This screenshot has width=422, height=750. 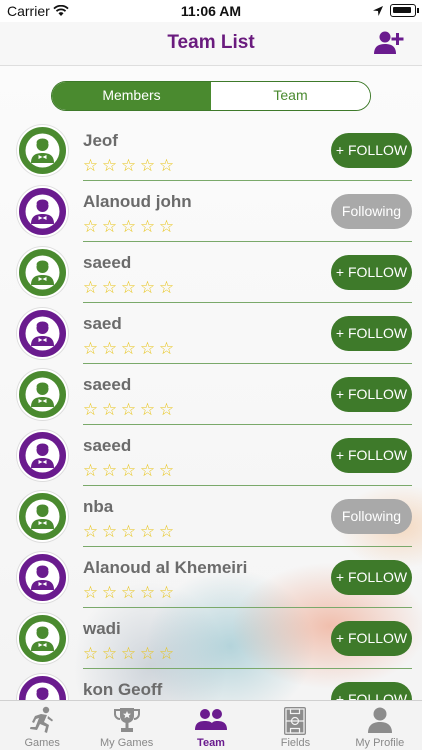 I want to click on member-name: wadi, so click(x=102, y=628).